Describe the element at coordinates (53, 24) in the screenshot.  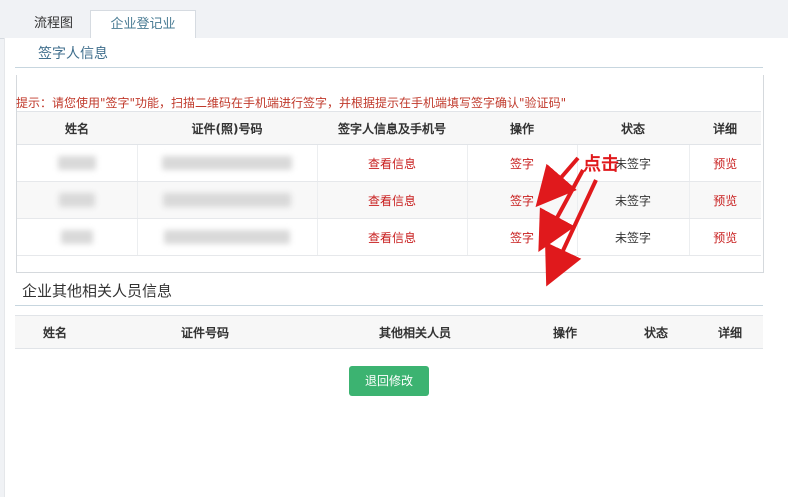
I see `tab-flowchart: 流程图` at that location.